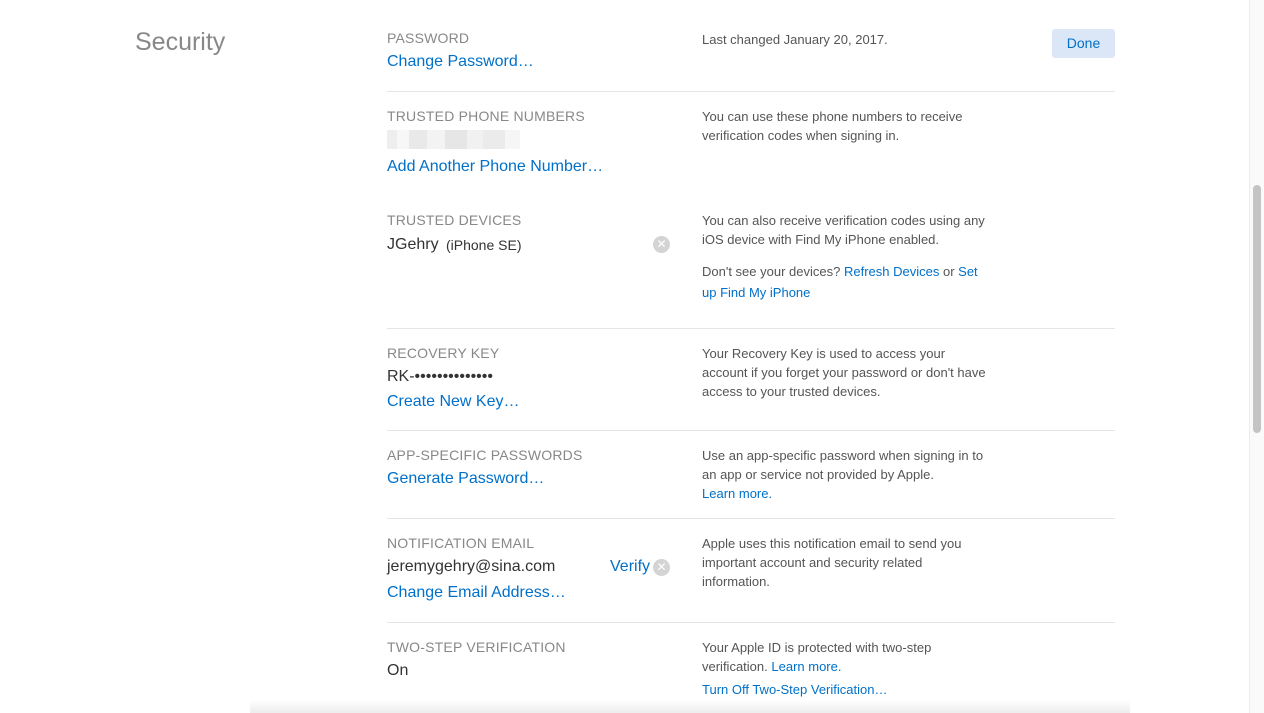 Image resolution: width=1264 pixels, height=713 pixels. I want to click on two-step-status: On, so click(398, 670).